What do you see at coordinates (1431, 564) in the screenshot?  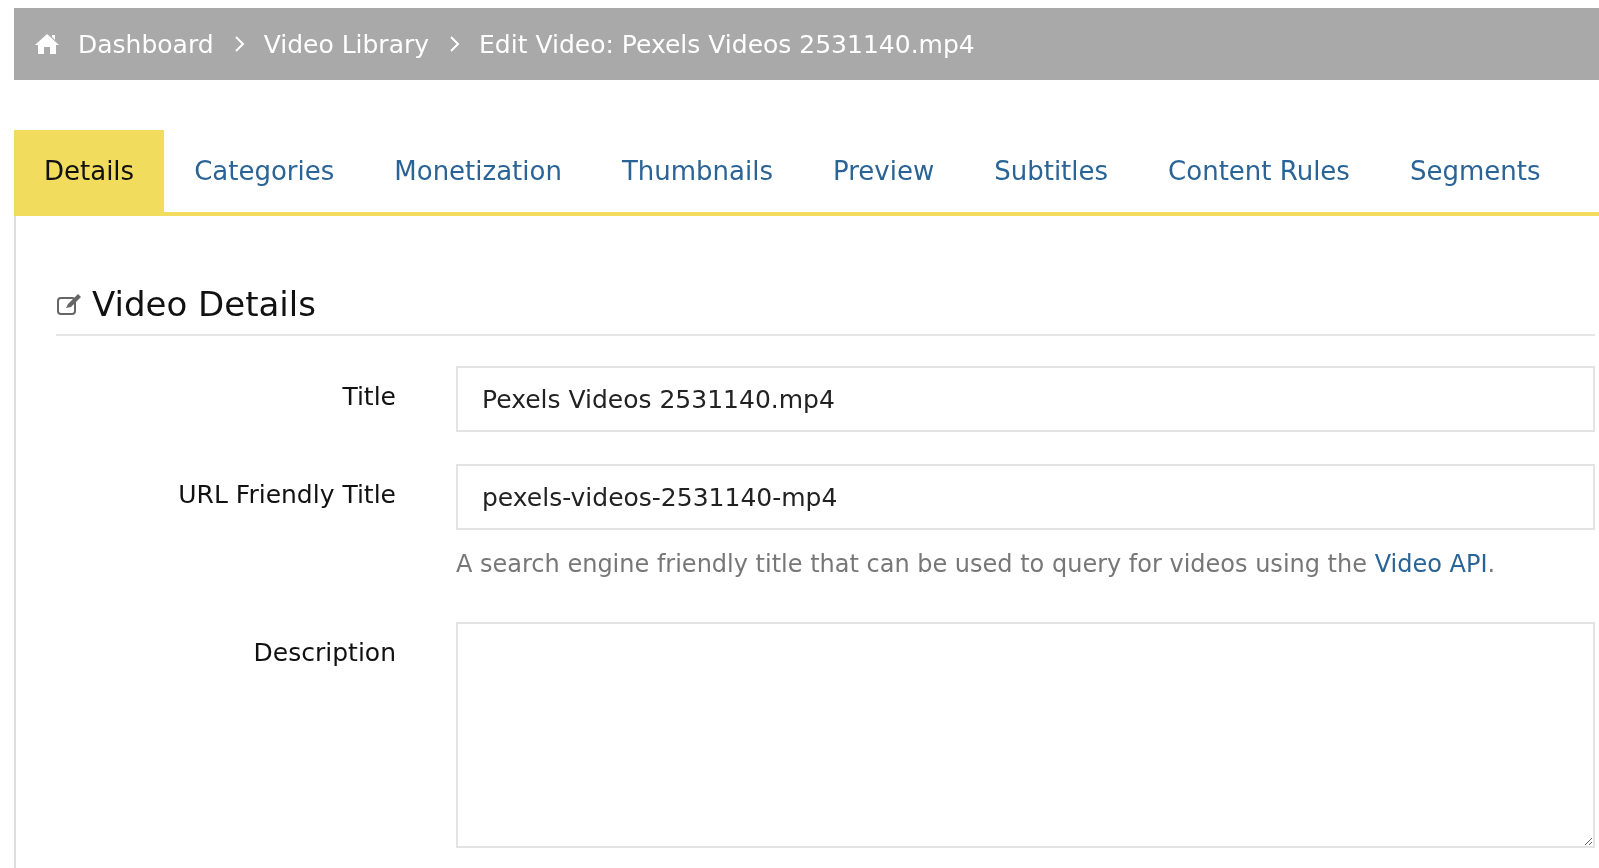 I see `video-api-link: Video API` at bounding box center [1431, 564].